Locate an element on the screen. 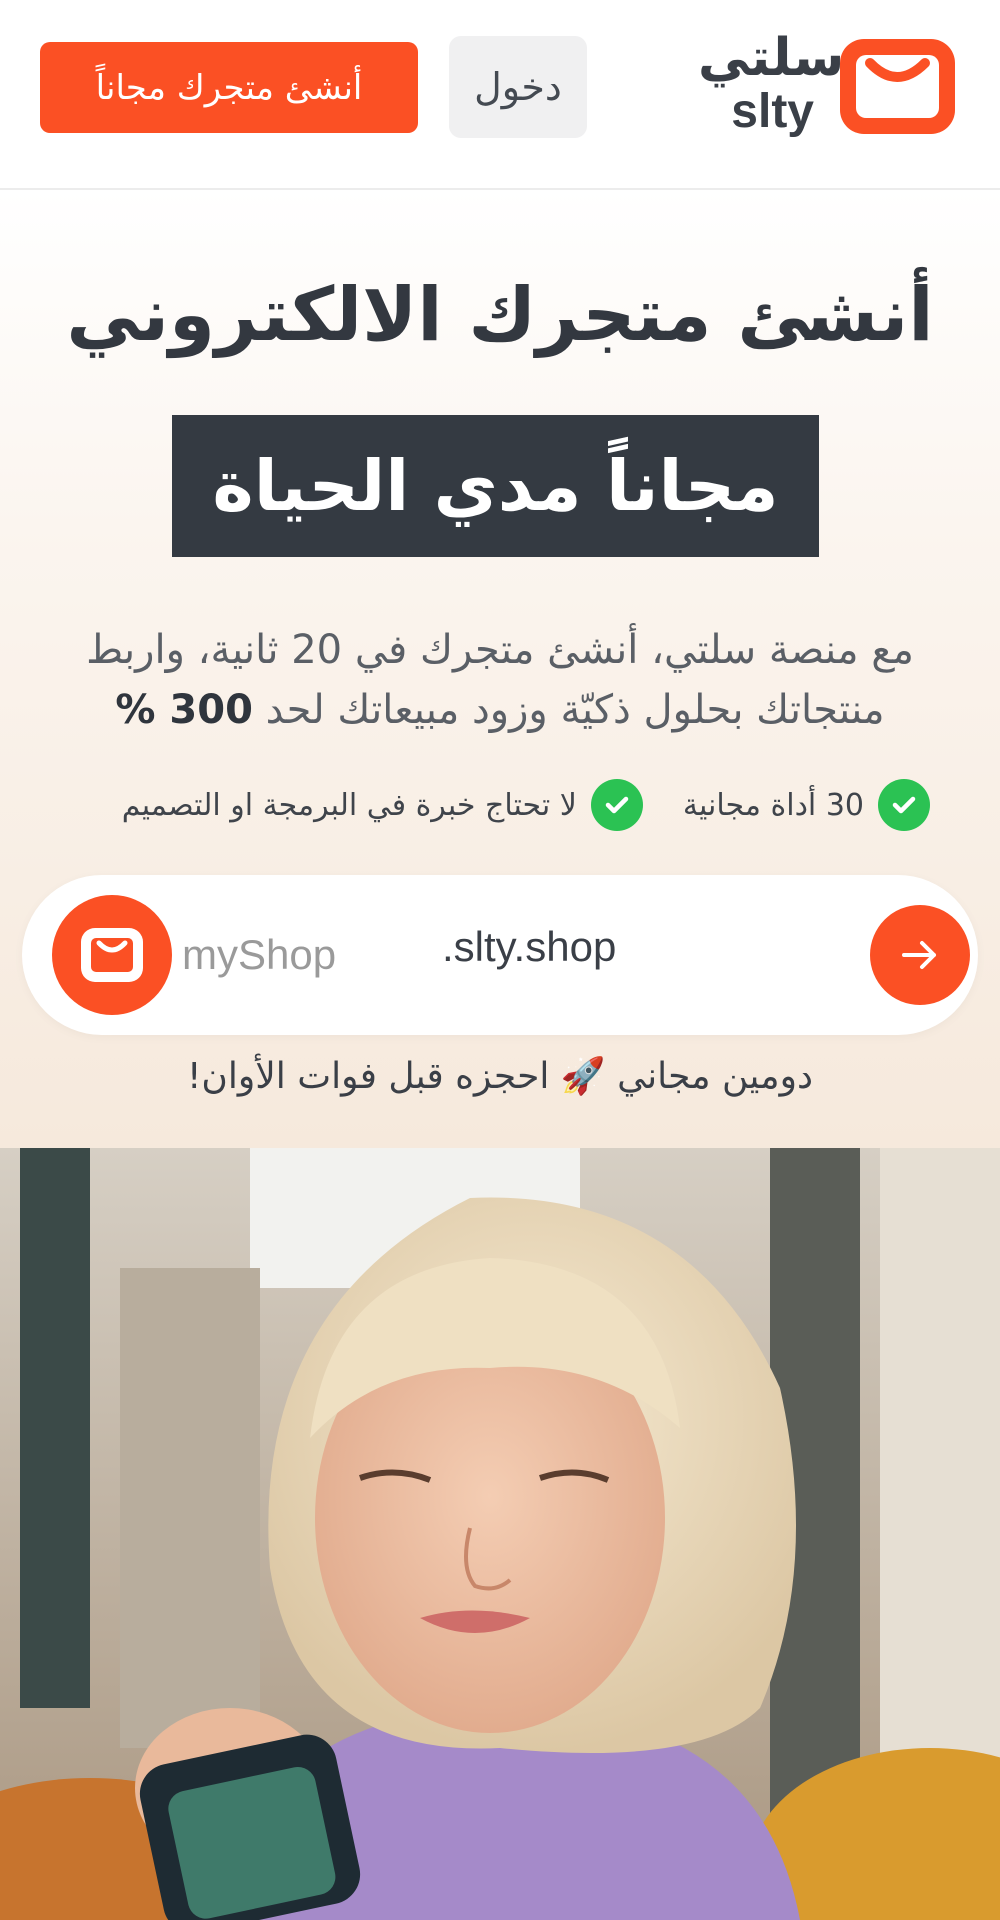  feature-item: لا تحتاج خبرة في البرمجة او التصميم is located at coordinates (382, 805).